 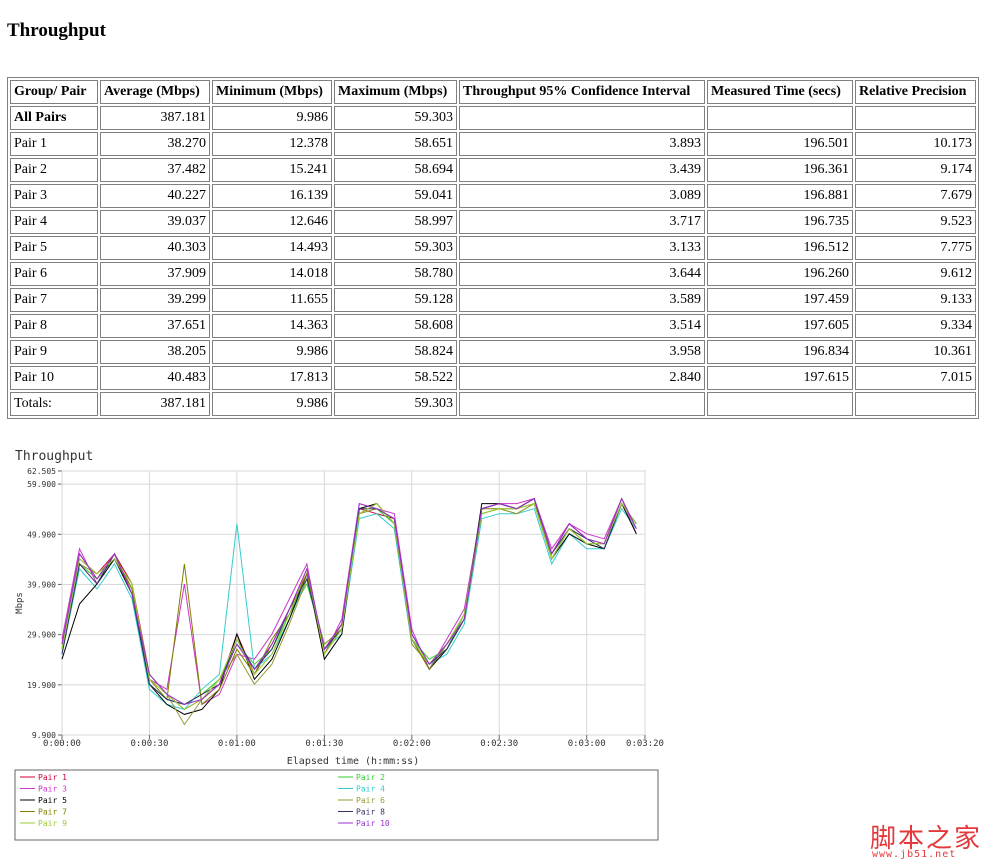 What do you see at coordinates (645, 744) in the screenshot?
I see `x-tick-label: 0:03:20` at bounding box center [645, 744].